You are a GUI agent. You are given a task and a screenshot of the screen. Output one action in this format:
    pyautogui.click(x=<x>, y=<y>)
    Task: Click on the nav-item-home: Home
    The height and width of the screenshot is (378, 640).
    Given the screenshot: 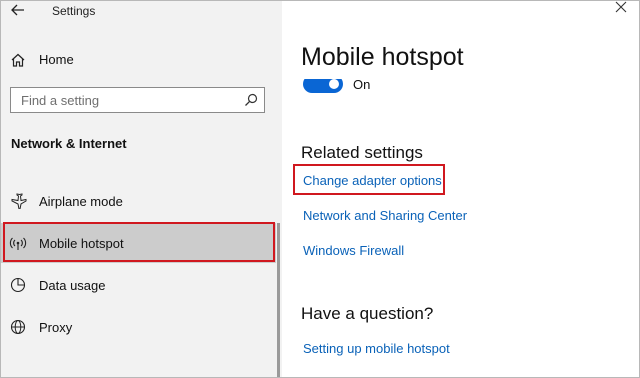 What is the action you would take?
    pyautogui.click(x=138, y=60)
    